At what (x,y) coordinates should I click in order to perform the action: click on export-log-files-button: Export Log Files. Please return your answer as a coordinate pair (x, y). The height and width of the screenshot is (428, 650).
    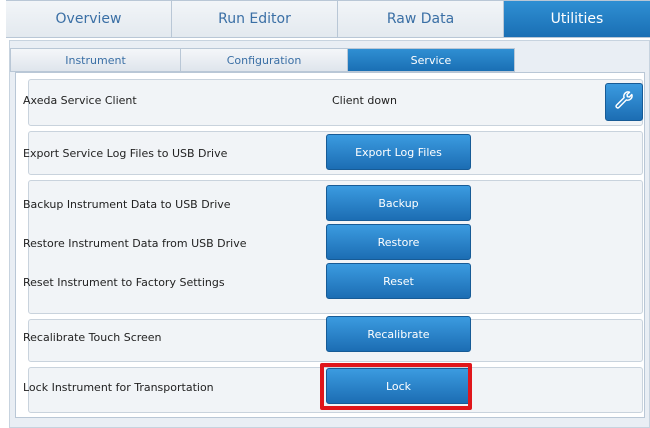
    Looking at the image, I should click on (398, 152).